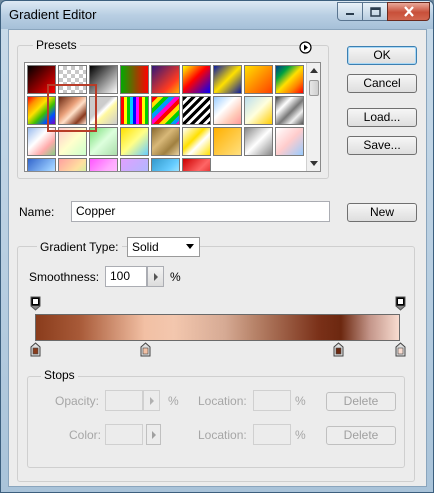  I want to click on gradient-type-label: Gradient Type:, so click(79, 247).